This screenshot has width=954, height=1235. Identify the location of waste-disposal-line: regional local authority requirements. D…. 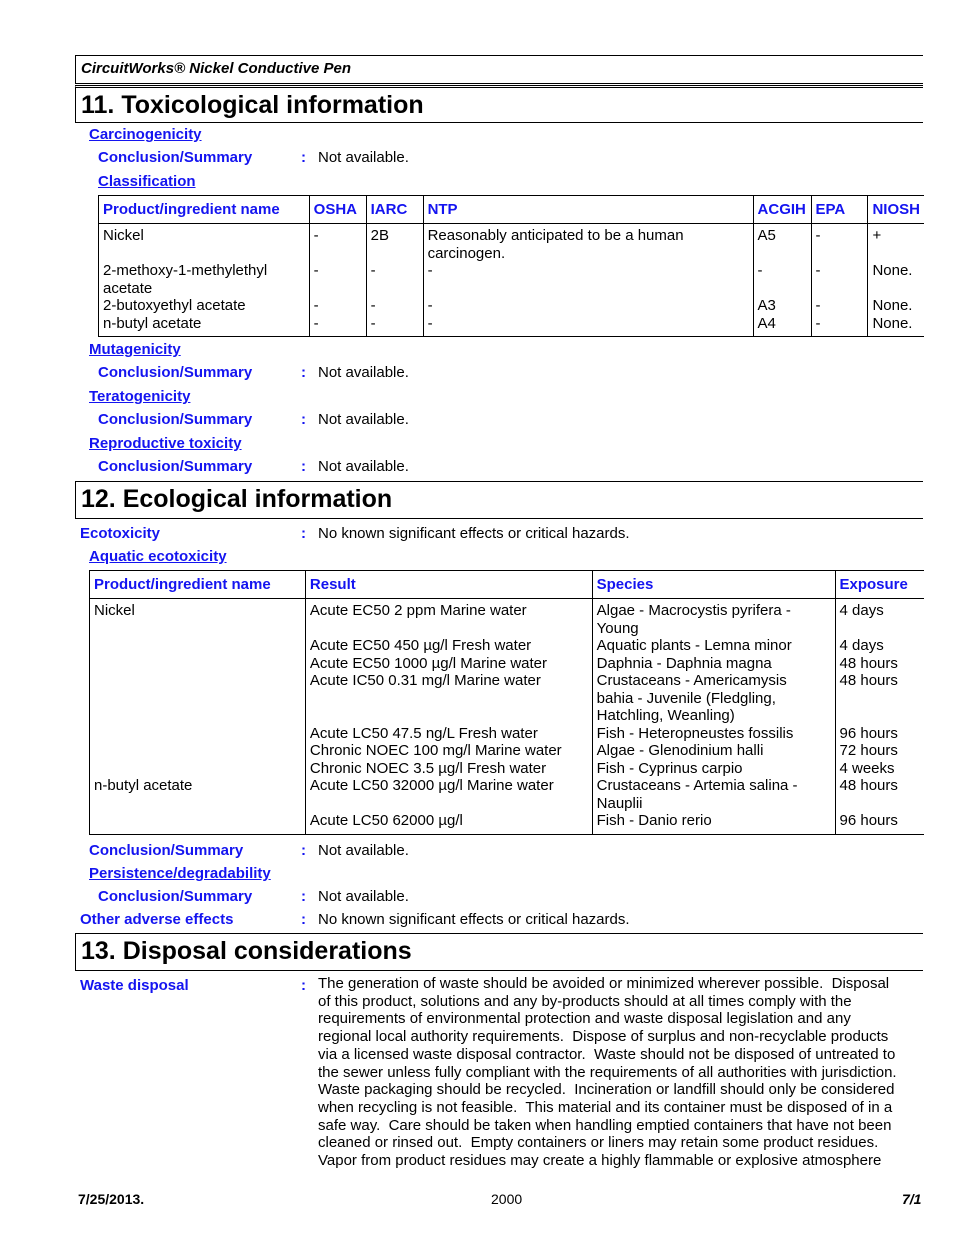
(603, 1037).